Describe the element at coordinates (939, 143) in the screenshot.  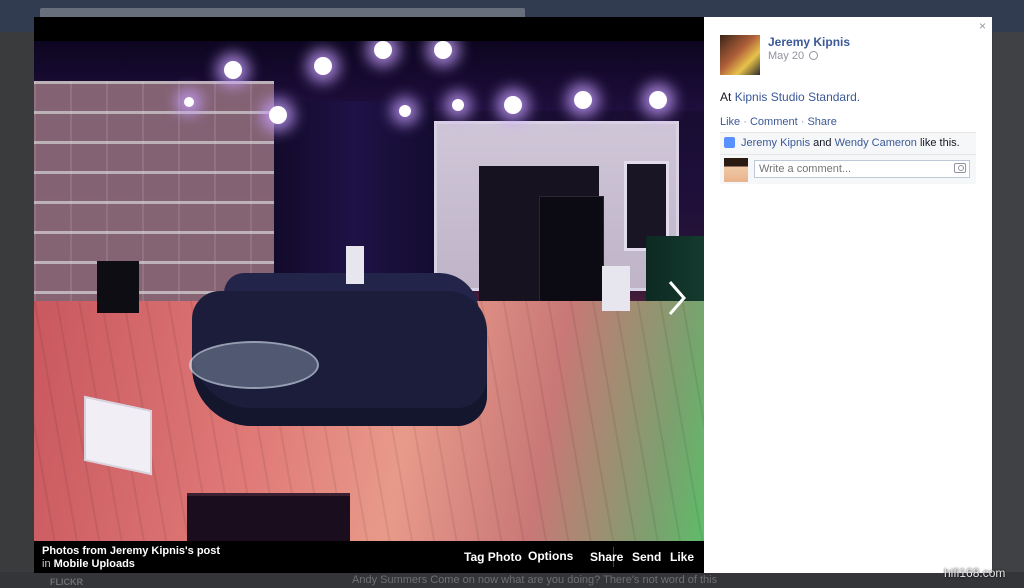
I see `likes-suffix: like this.` at that location.